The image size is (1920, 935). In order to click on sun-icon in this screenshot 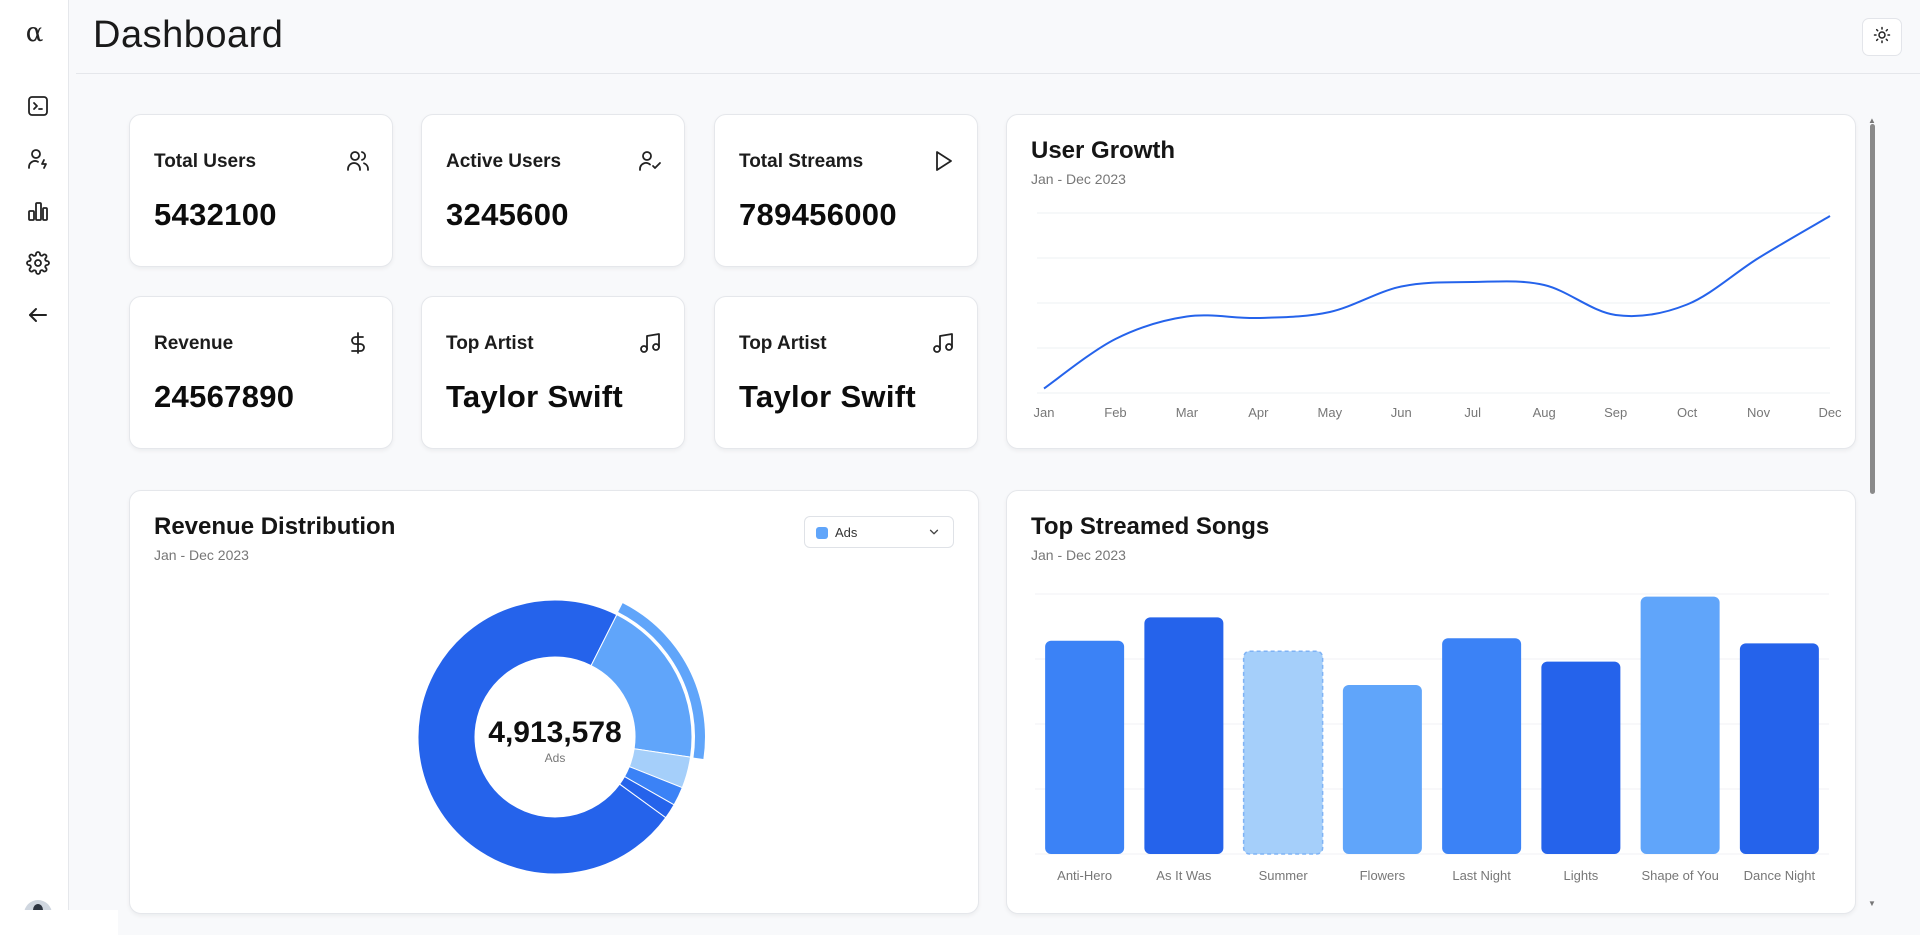, I will do `click(1882, 37)`.